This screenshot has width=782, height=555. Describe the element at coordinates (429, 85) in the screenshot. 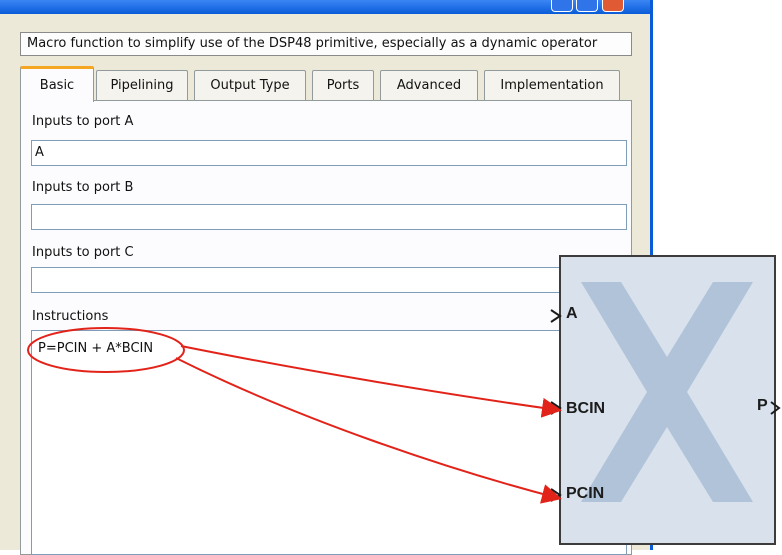

I see `tab-advanced: Advanced` at that location.